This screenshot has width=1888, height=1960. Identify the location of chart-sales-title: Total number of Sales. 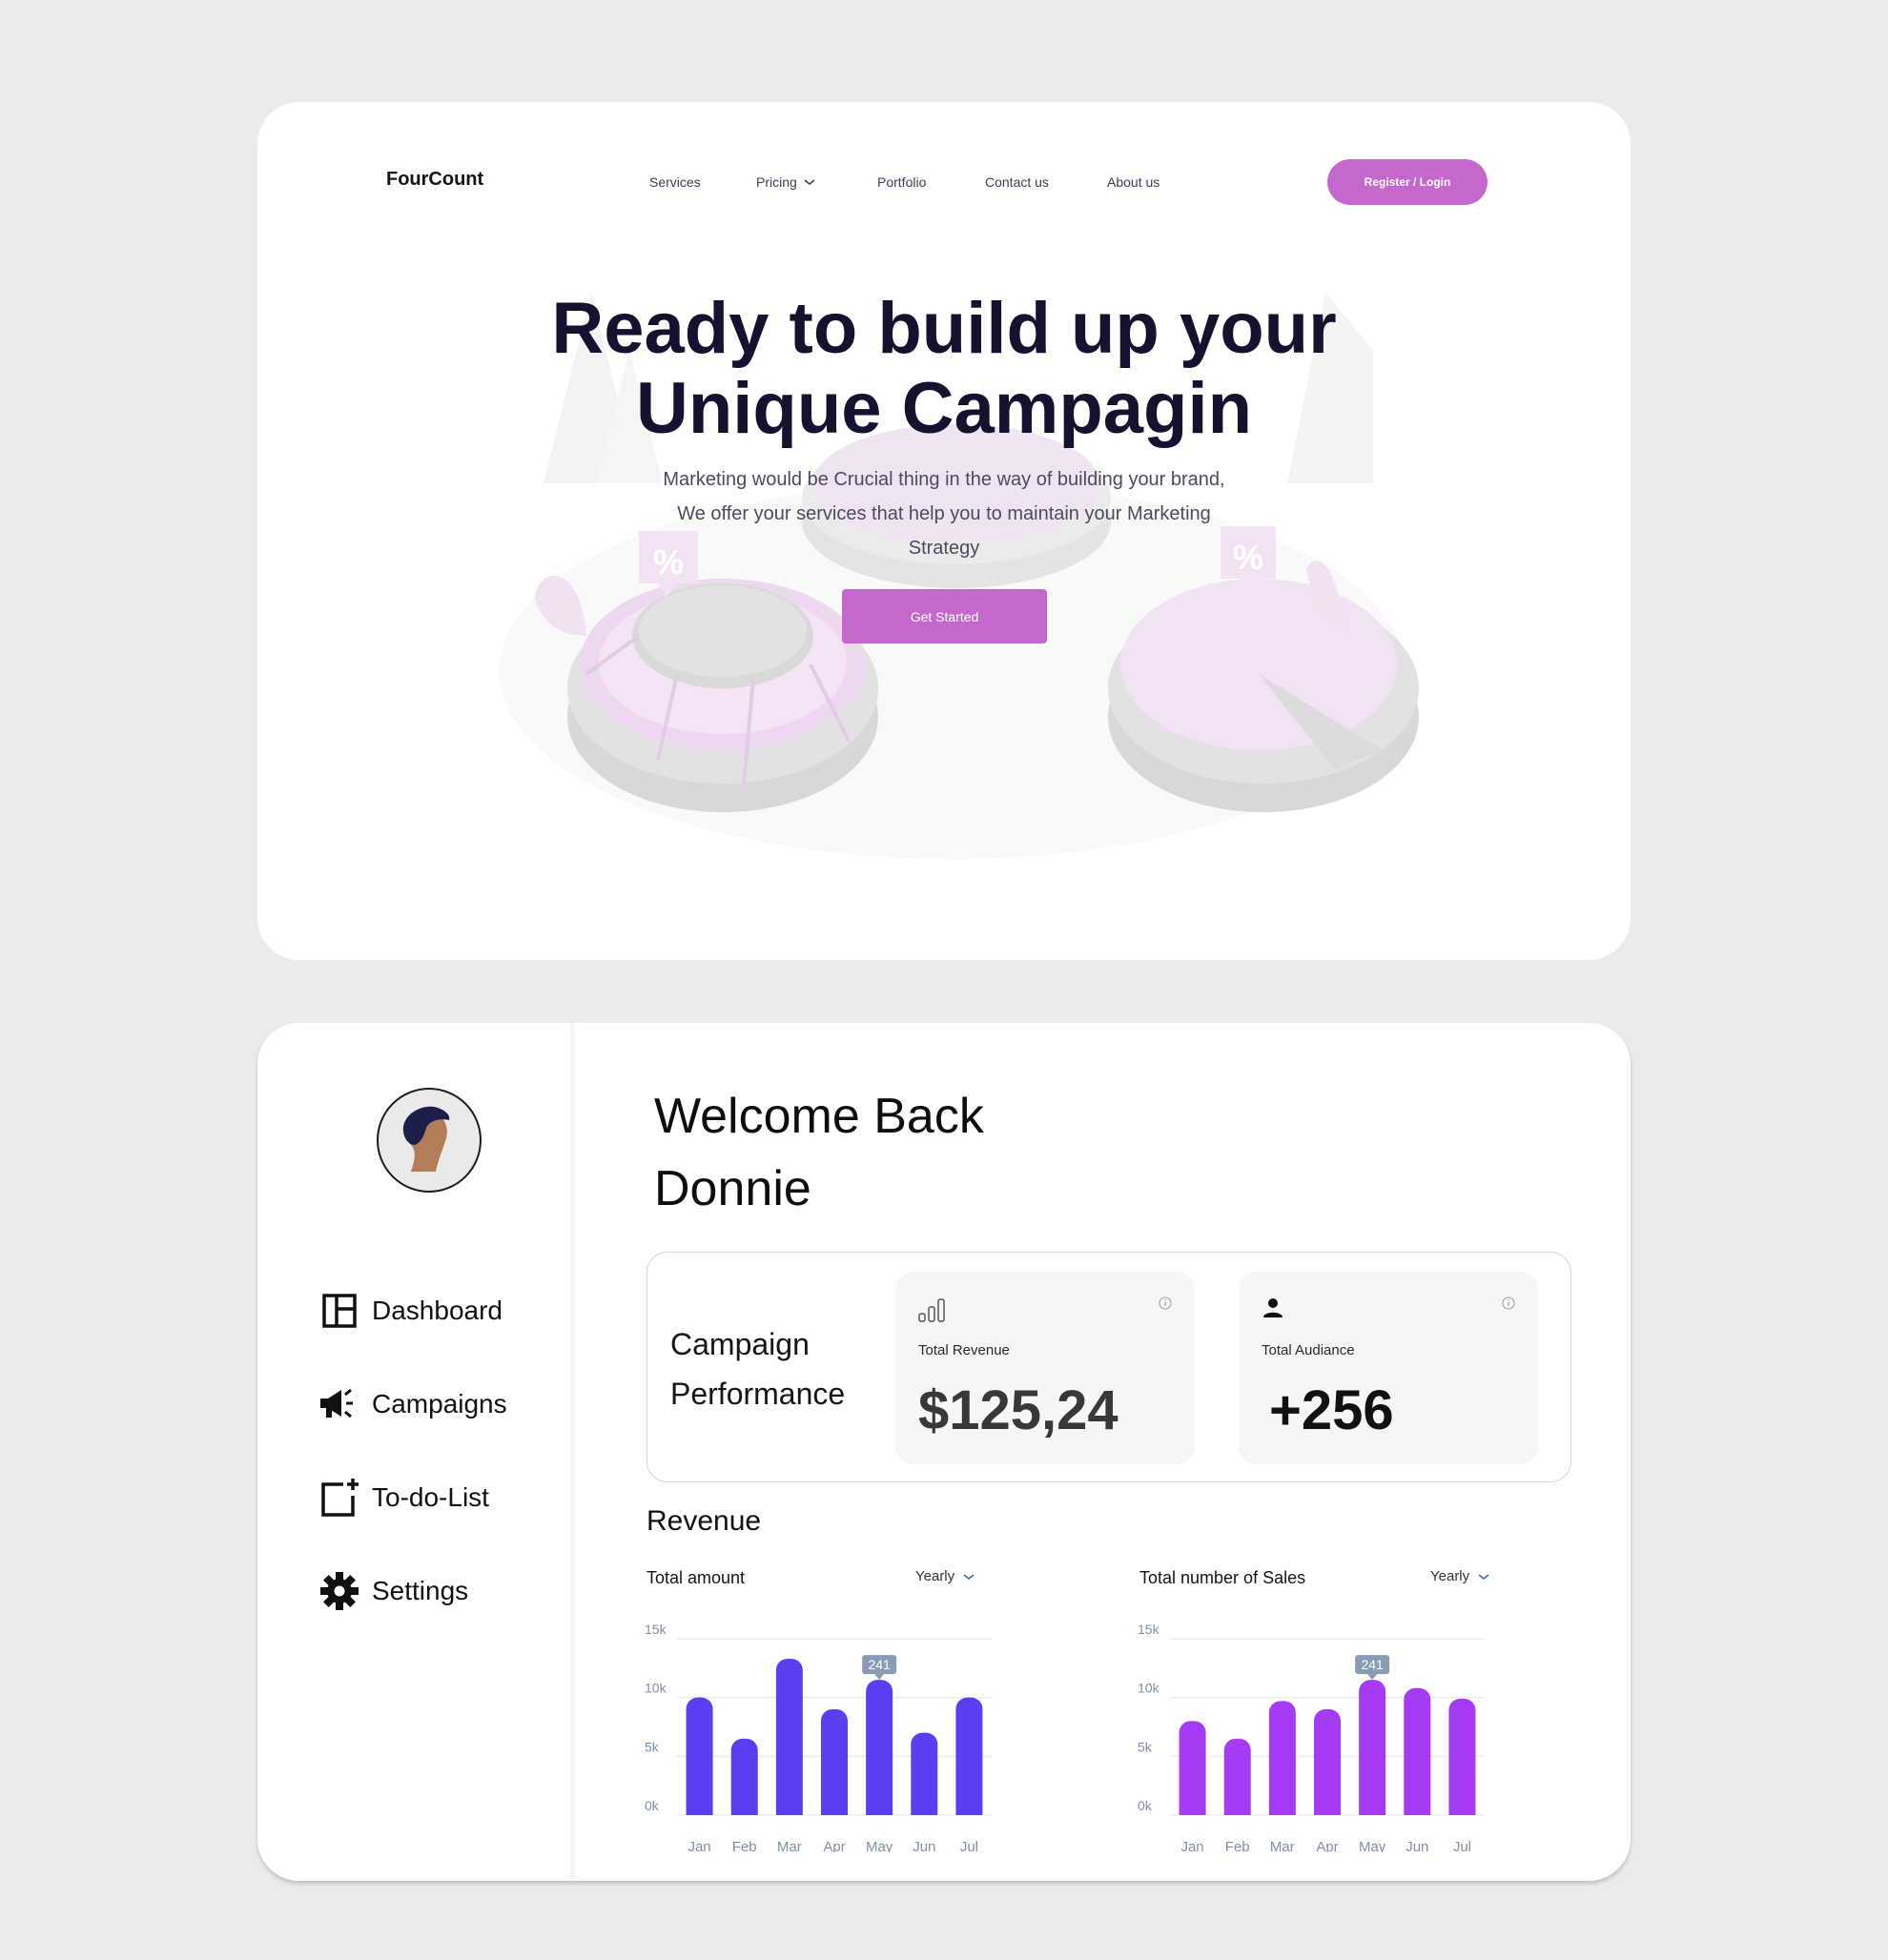
(1222, 1577).